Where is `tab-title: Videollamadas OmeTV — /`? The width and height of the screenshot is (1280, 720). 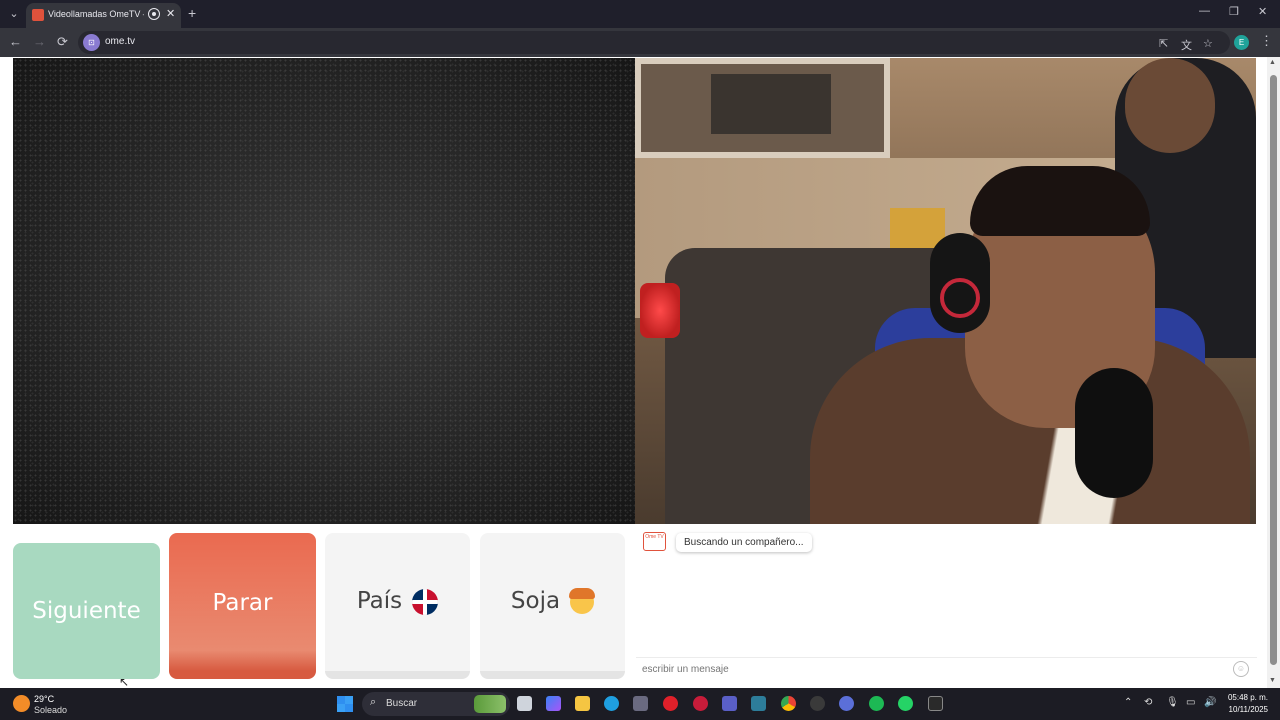 tab-title: Videollamadas OmeTV — / is located at coordinates (96, 14).